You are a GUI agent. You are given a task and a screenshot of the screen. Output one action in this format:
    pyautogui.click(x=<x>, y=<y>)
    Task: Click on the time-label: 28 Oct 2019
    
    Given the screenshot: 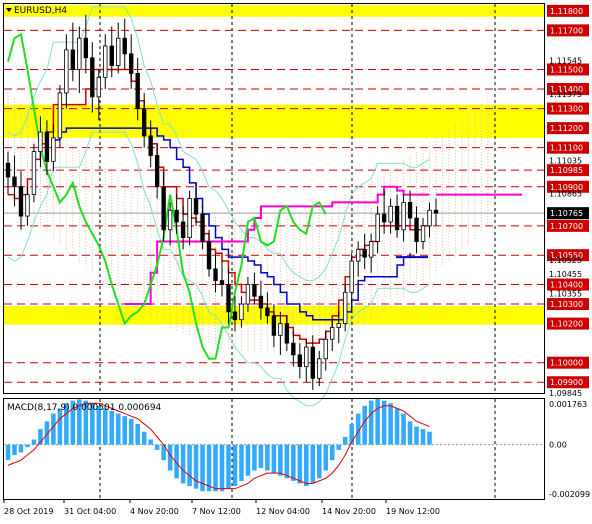 What is the action you would take?
    pyautogui.click(x=28, y=511)
    